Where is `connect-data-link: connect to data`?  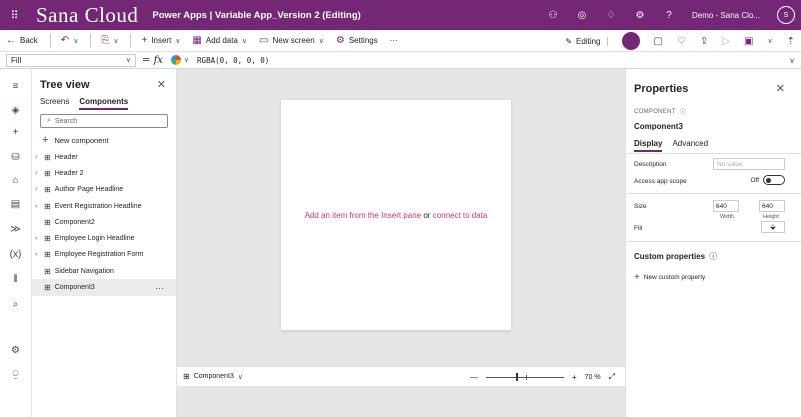 connect-data-link: connect to data is located at coordinates (460, 215).